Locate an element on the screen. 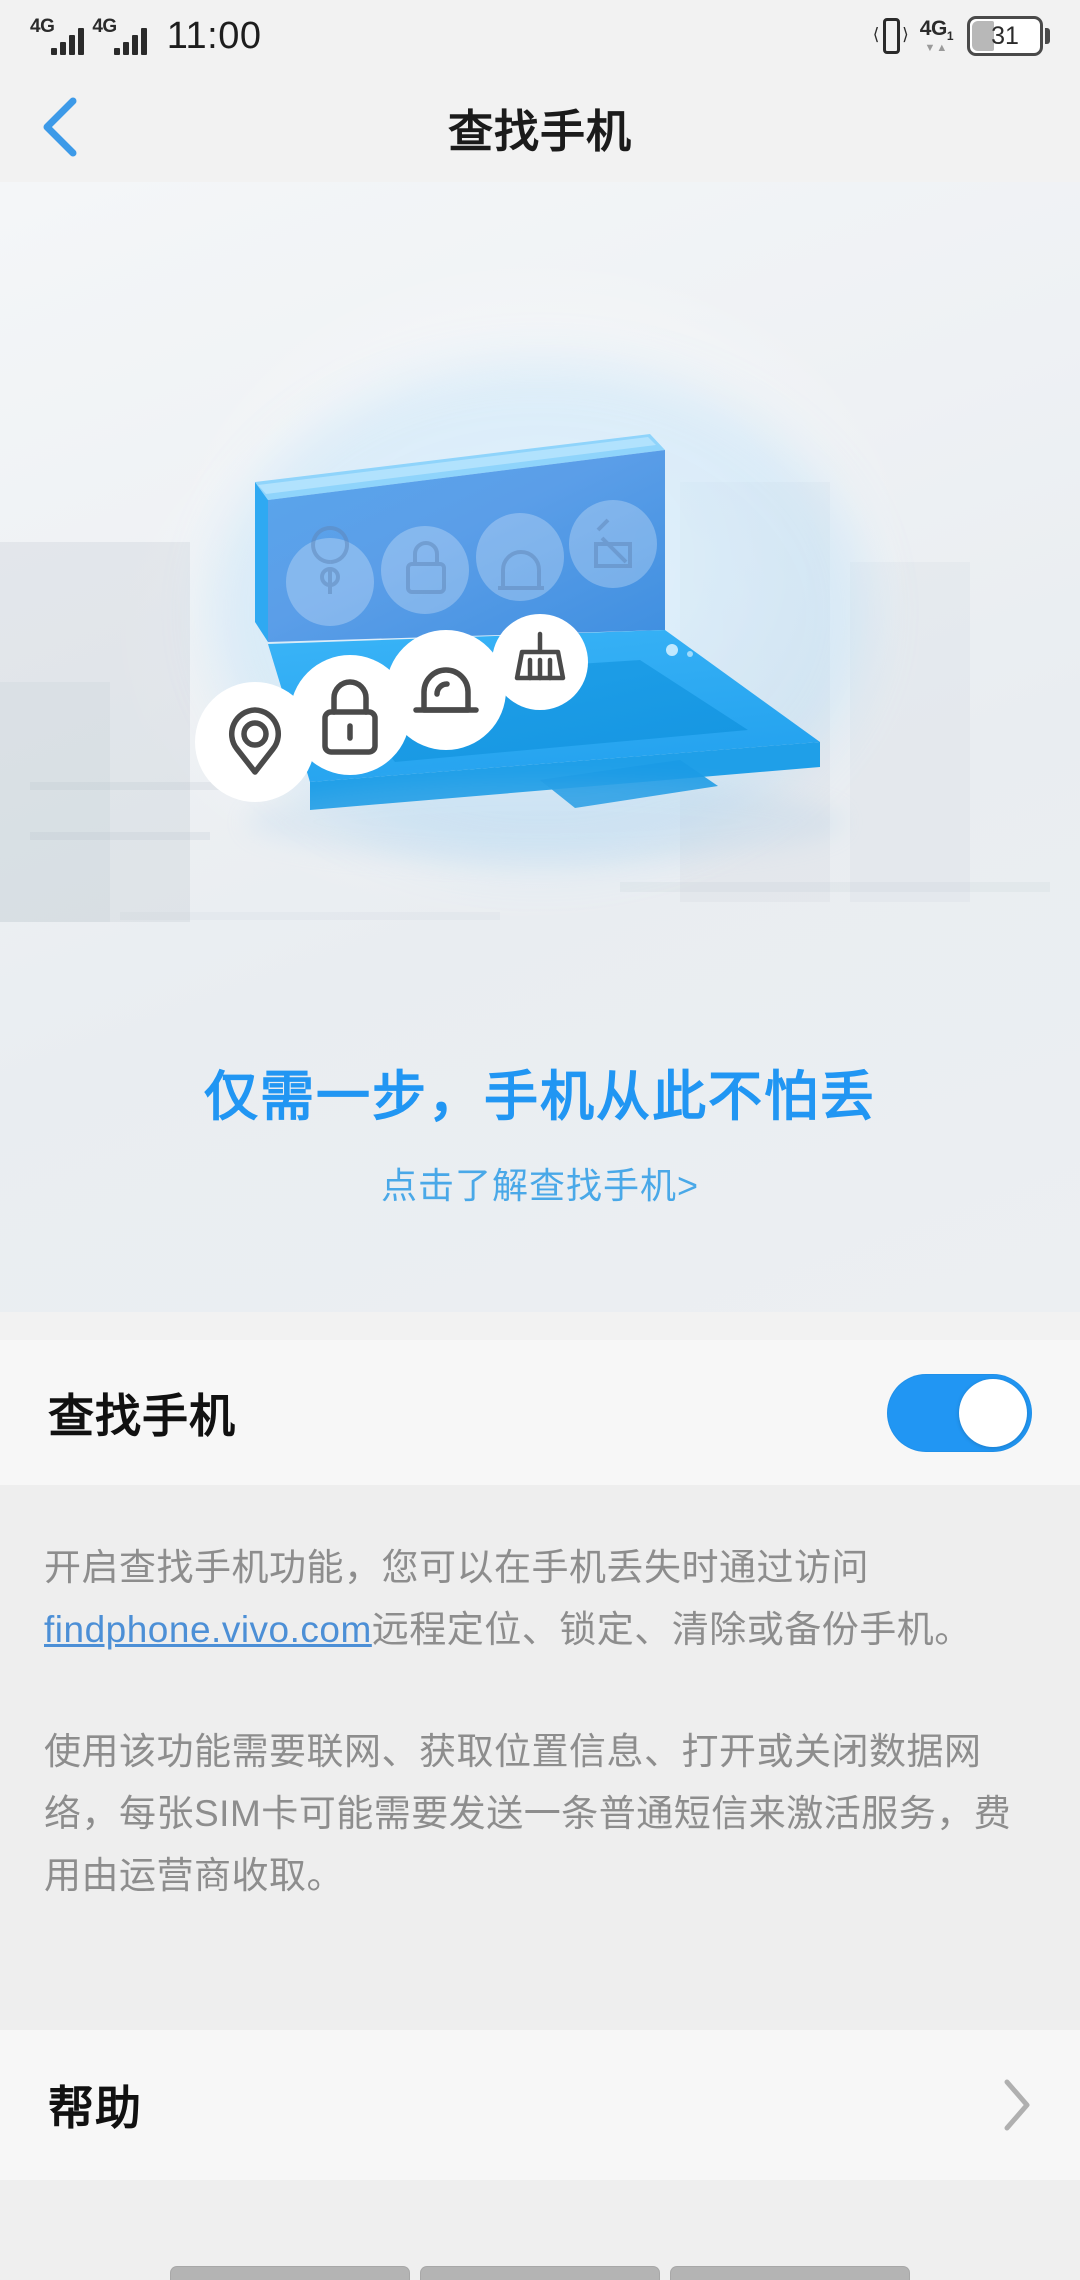  hero-headline: 仅需一步，手机从此不怕丢 is located at coordinates (540, 1097).